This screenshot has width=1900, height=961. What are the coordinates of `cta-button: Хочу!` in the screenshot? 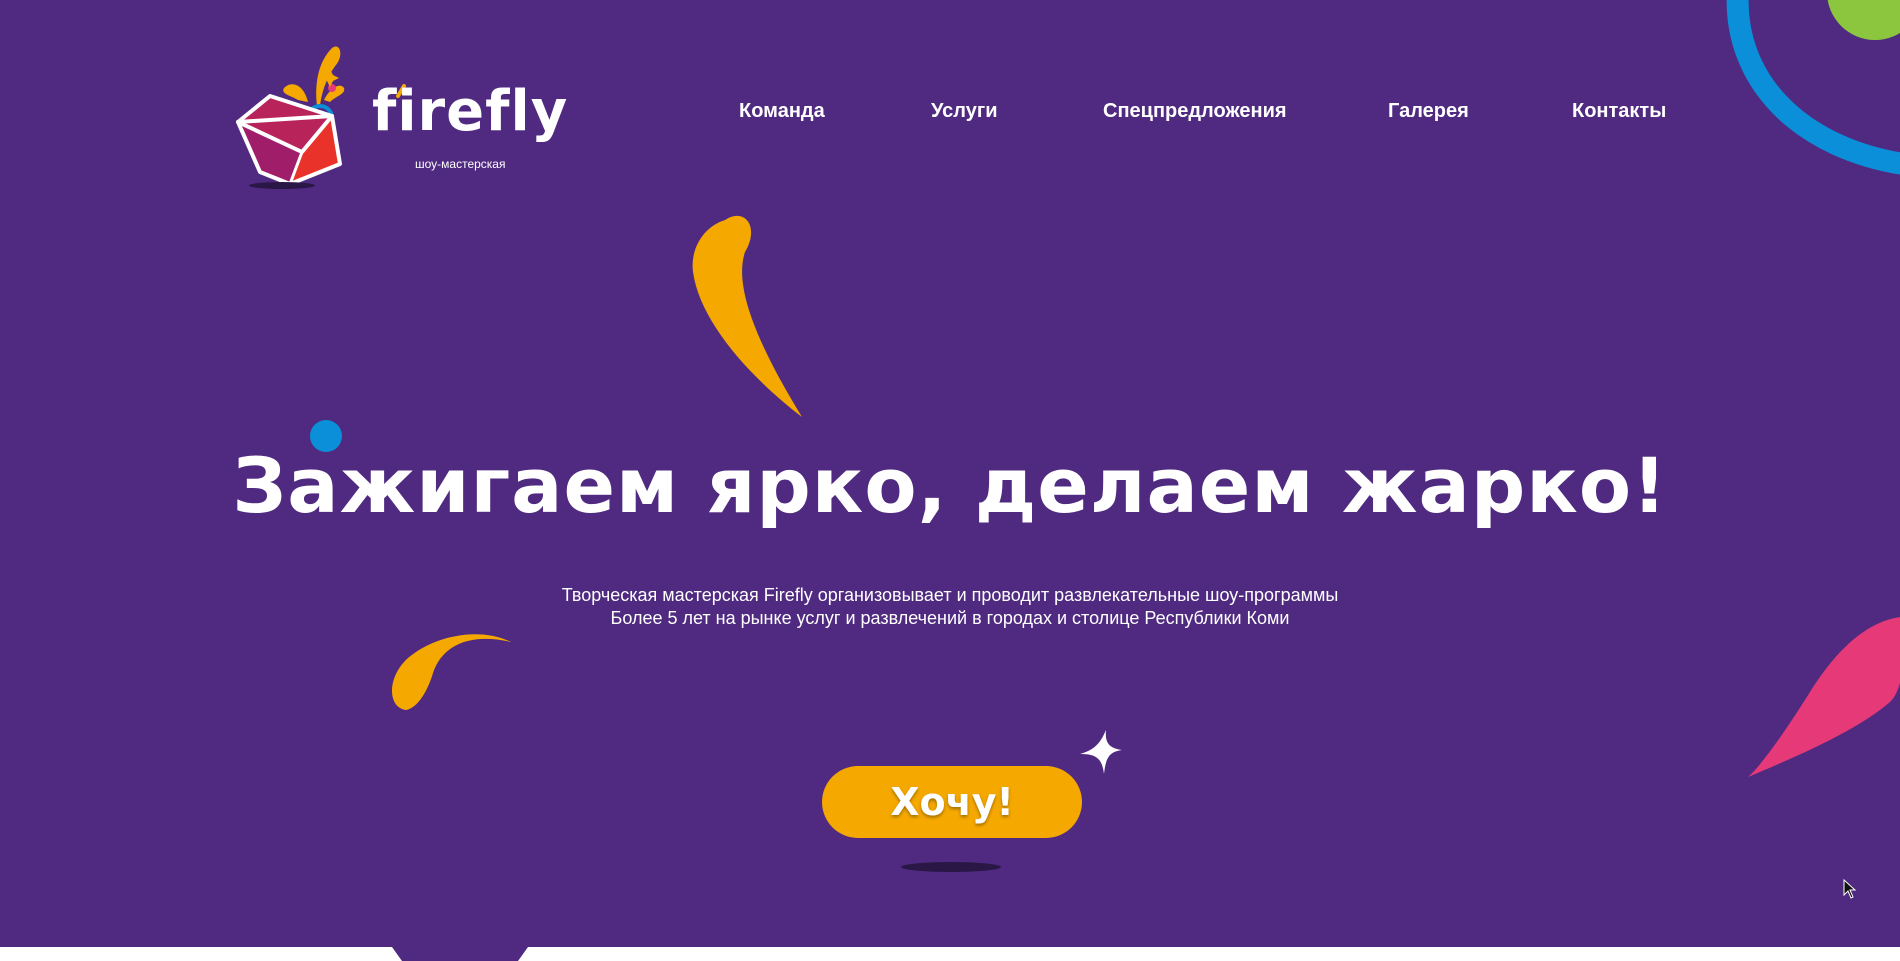 It's located at (952, 802).